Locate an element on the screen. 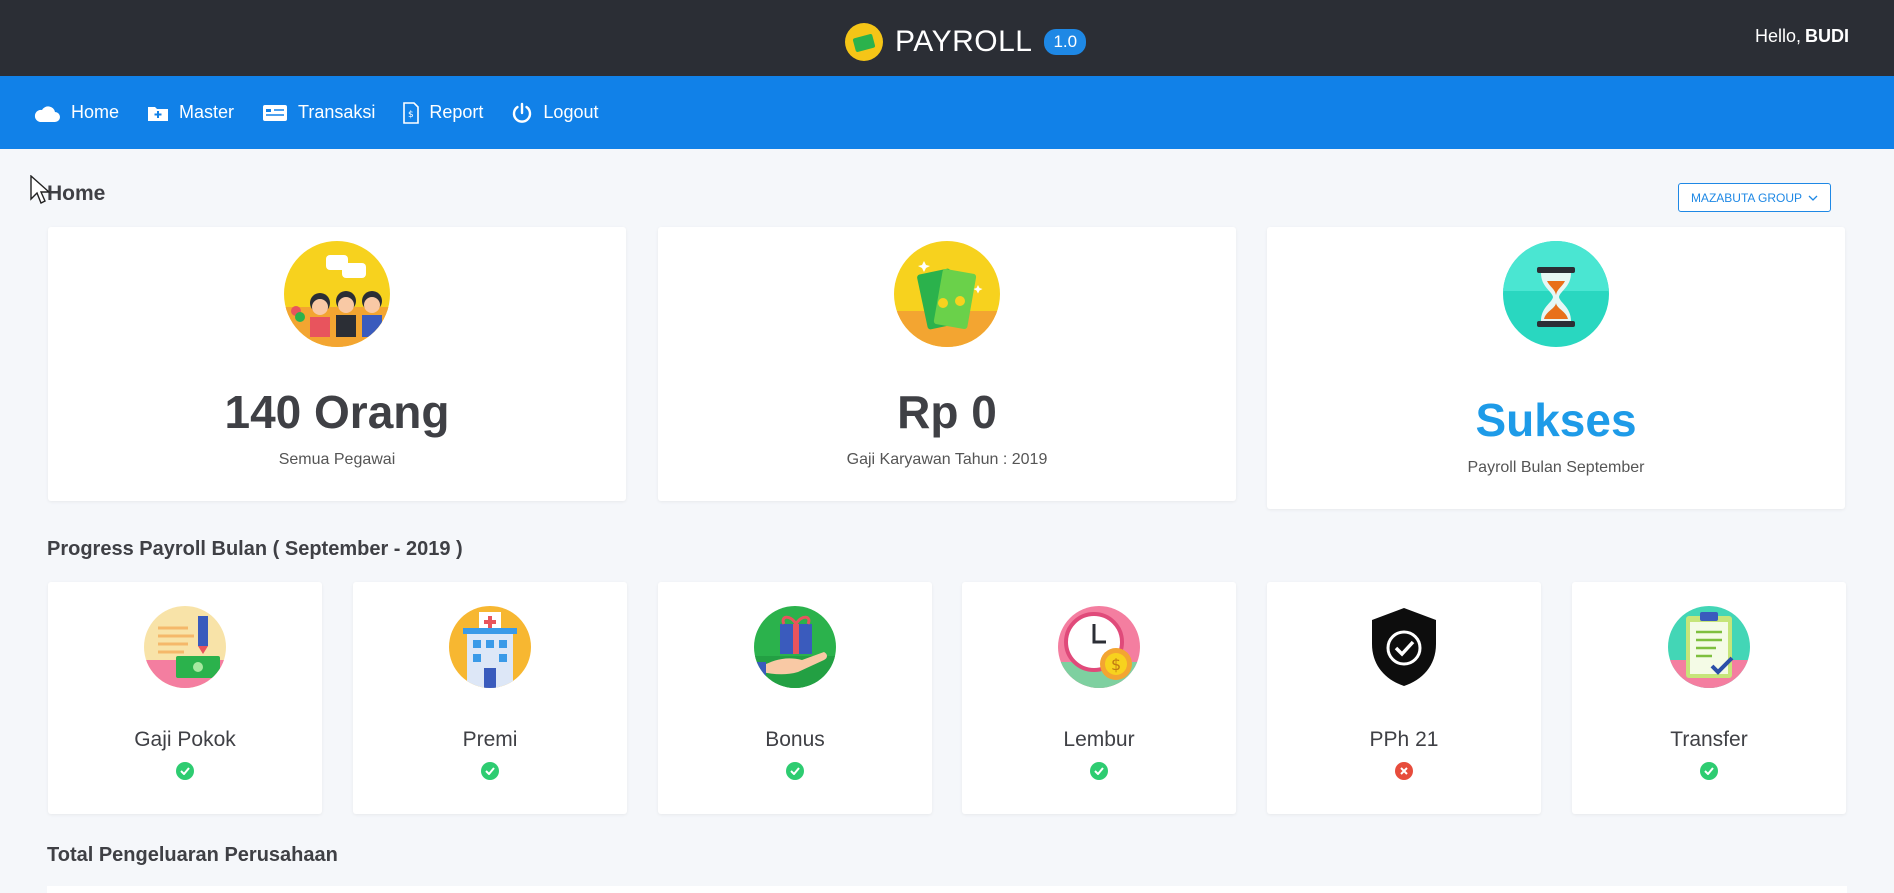 This screenshot has width=1894, height=893. salary-total: Rp 0 is located at coordinates (947, 412).